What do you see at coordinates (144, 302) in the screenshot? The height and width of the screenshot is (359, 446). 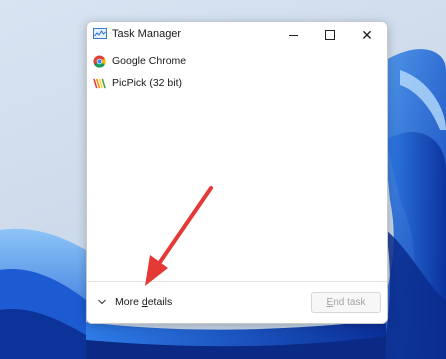 I see `more-details-label: More details` at bounding box center [144, 302].